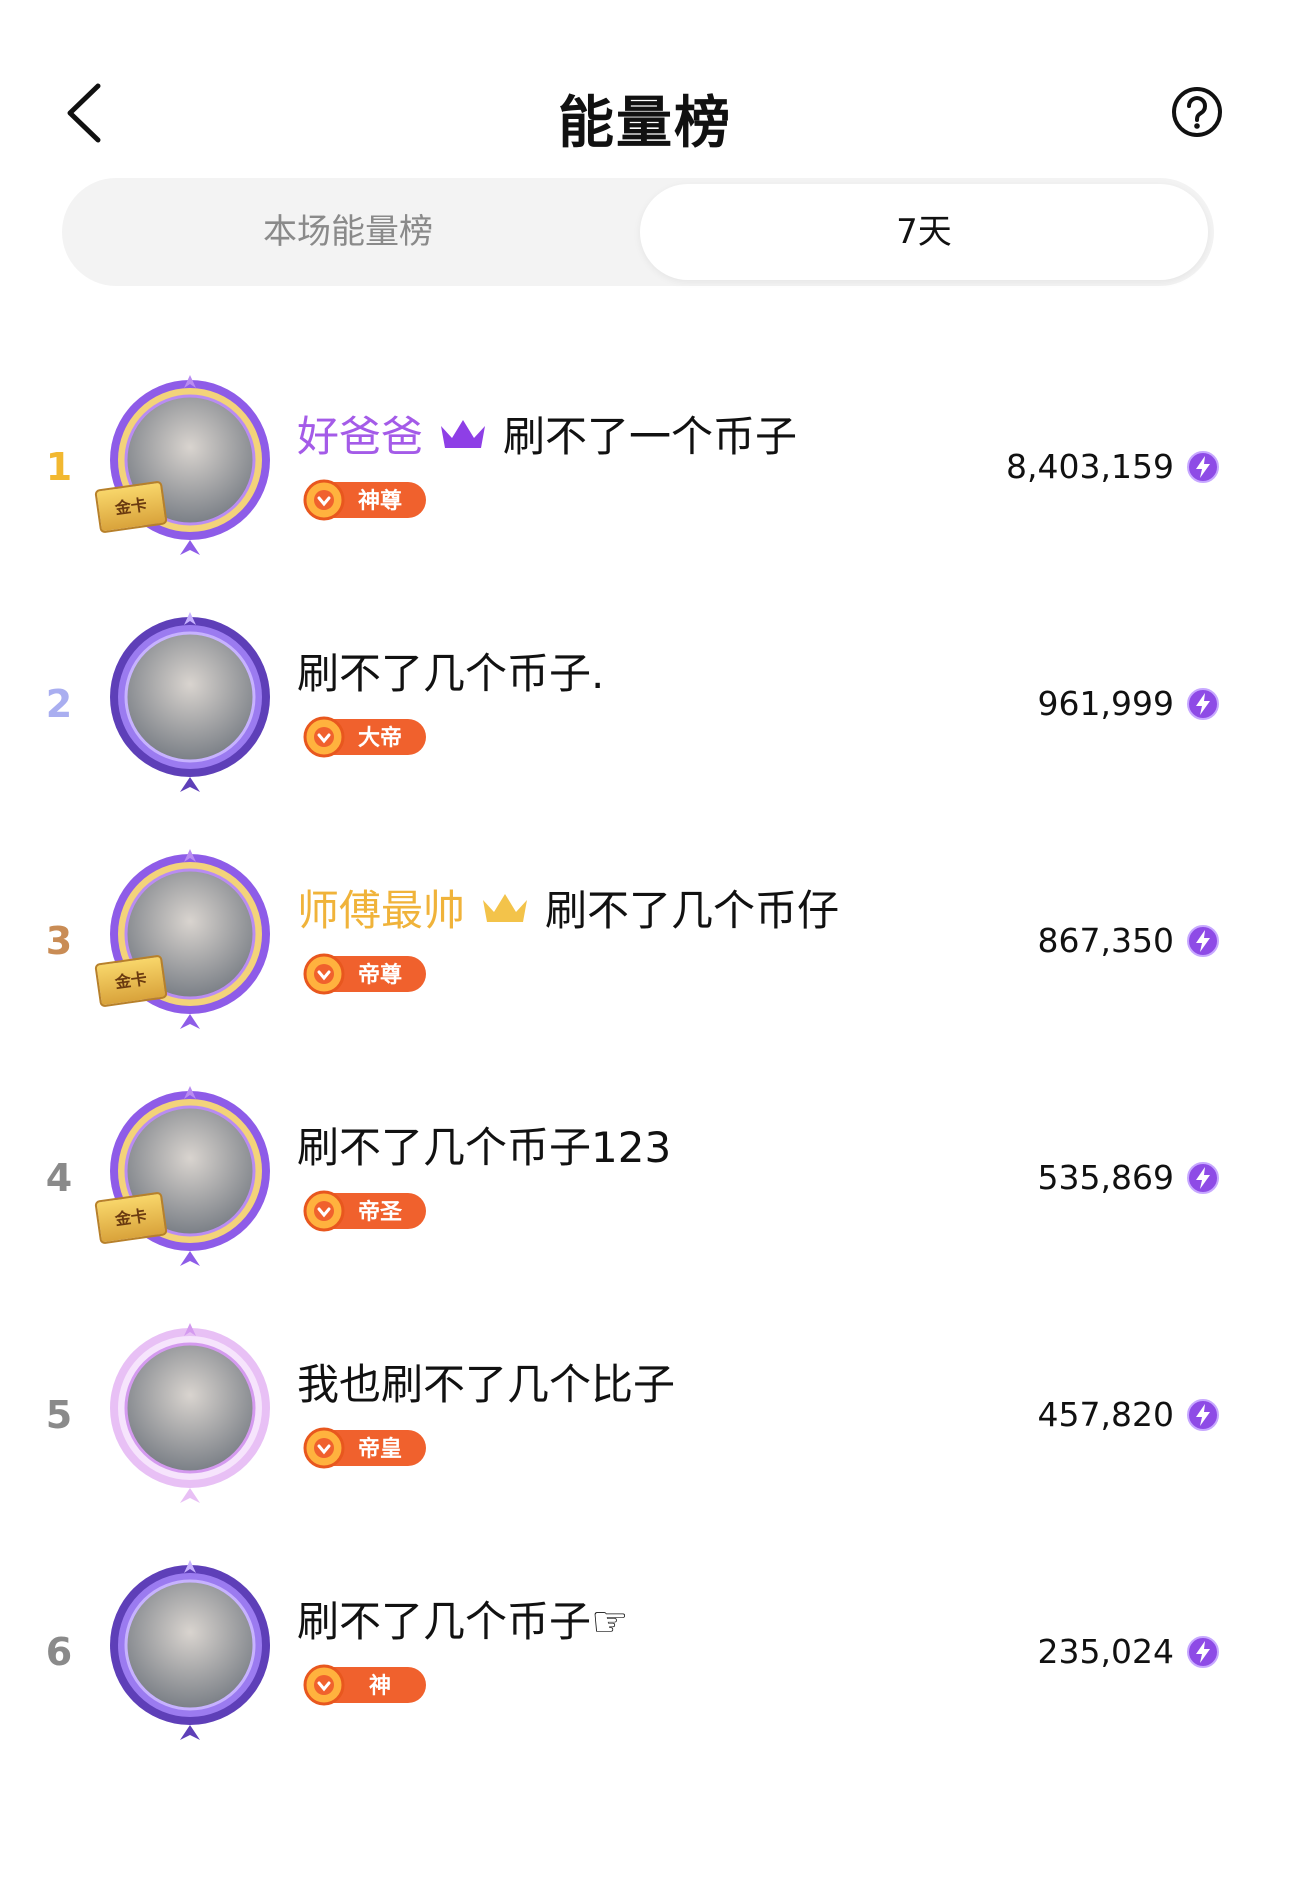  I want to click on rank-badge: 神, so click(364, 1685).